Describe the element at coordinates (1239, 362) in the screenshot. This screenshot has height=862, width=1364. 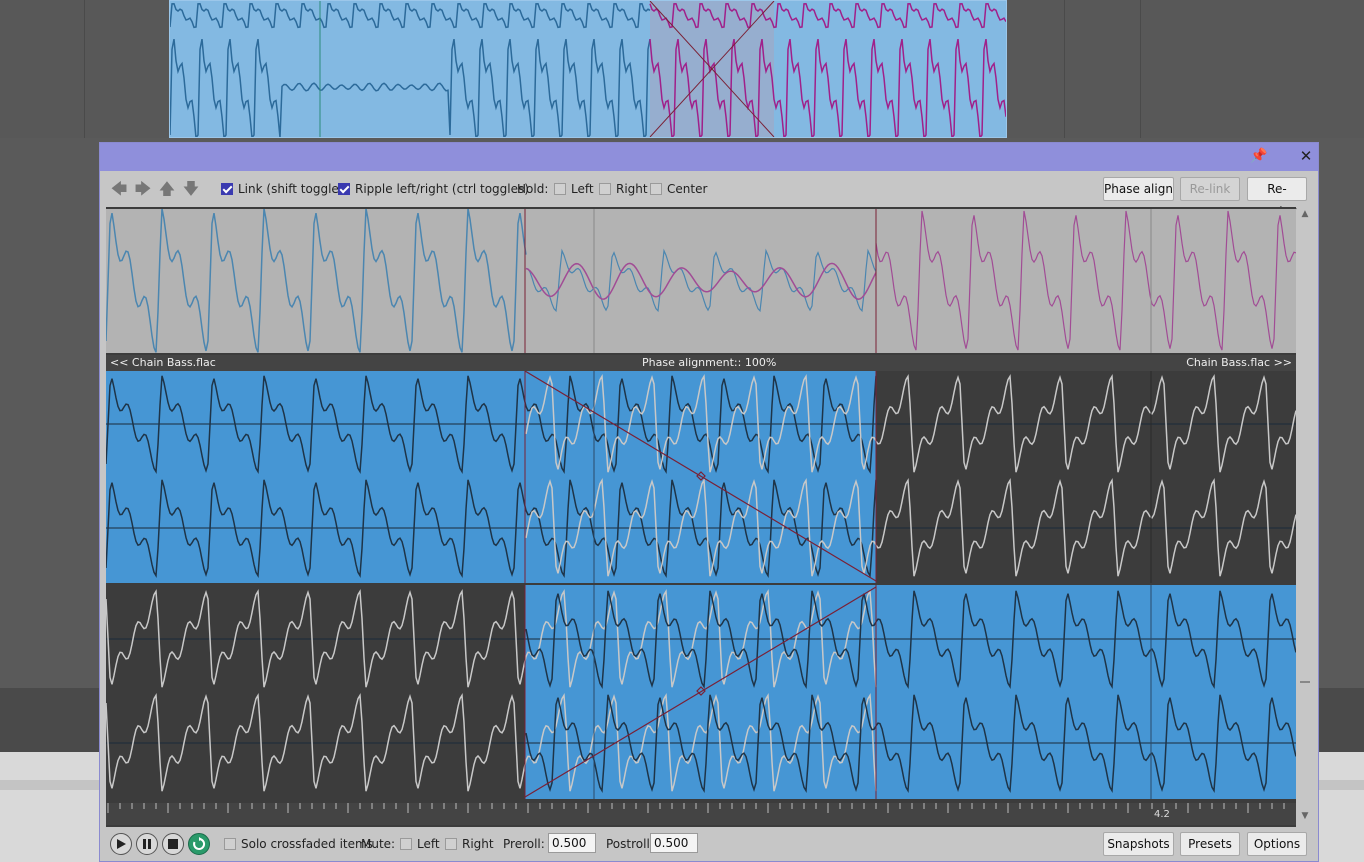
I see `right-item-name: Chain Bass.flac >>` at that location.